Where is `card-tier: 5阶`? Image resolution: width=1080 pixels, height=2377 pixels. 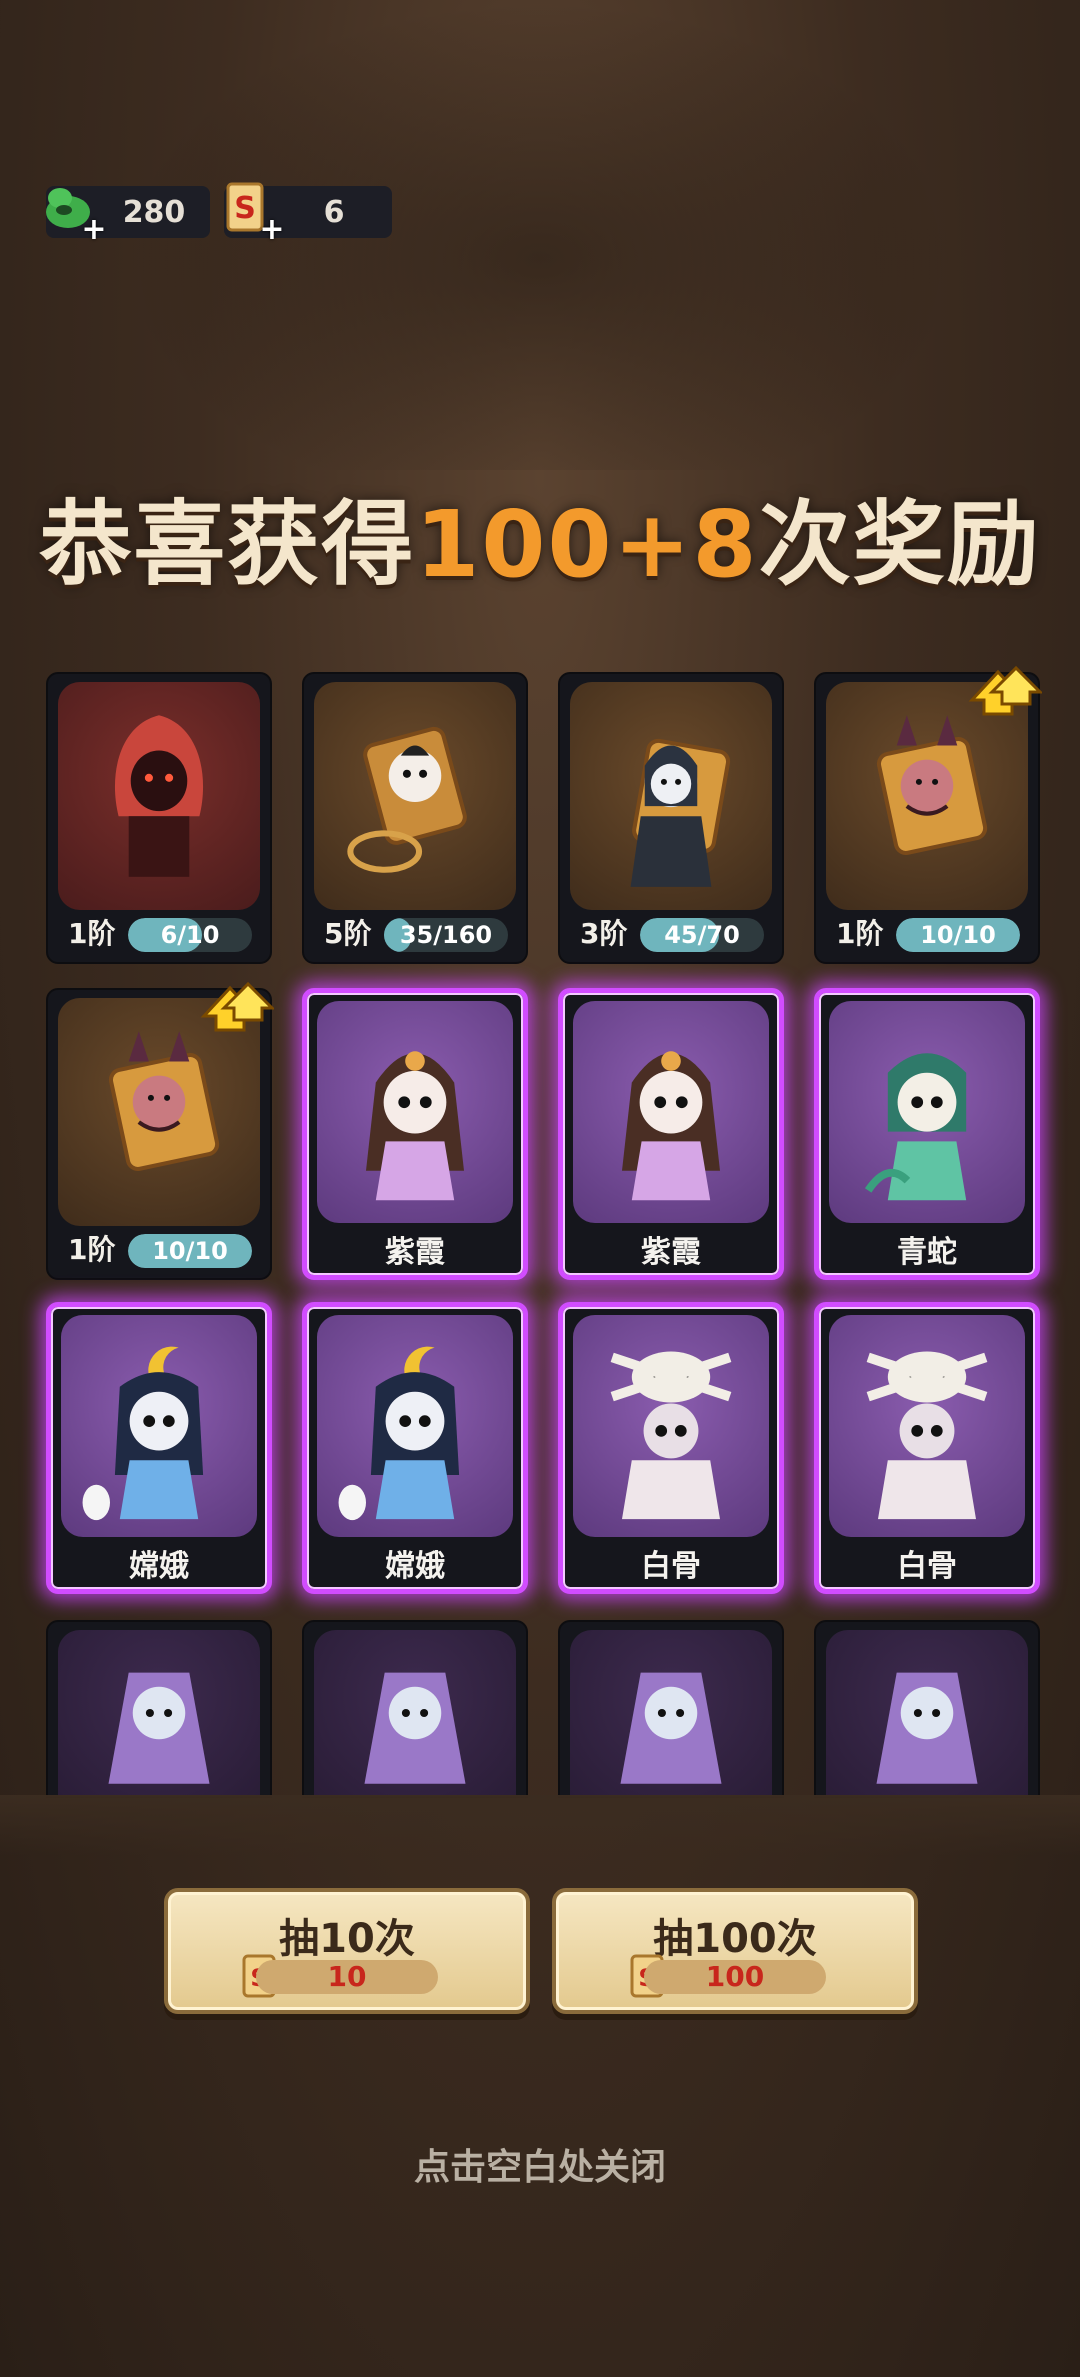
card-tier: 5阶 is located at coordinates (348, 933).